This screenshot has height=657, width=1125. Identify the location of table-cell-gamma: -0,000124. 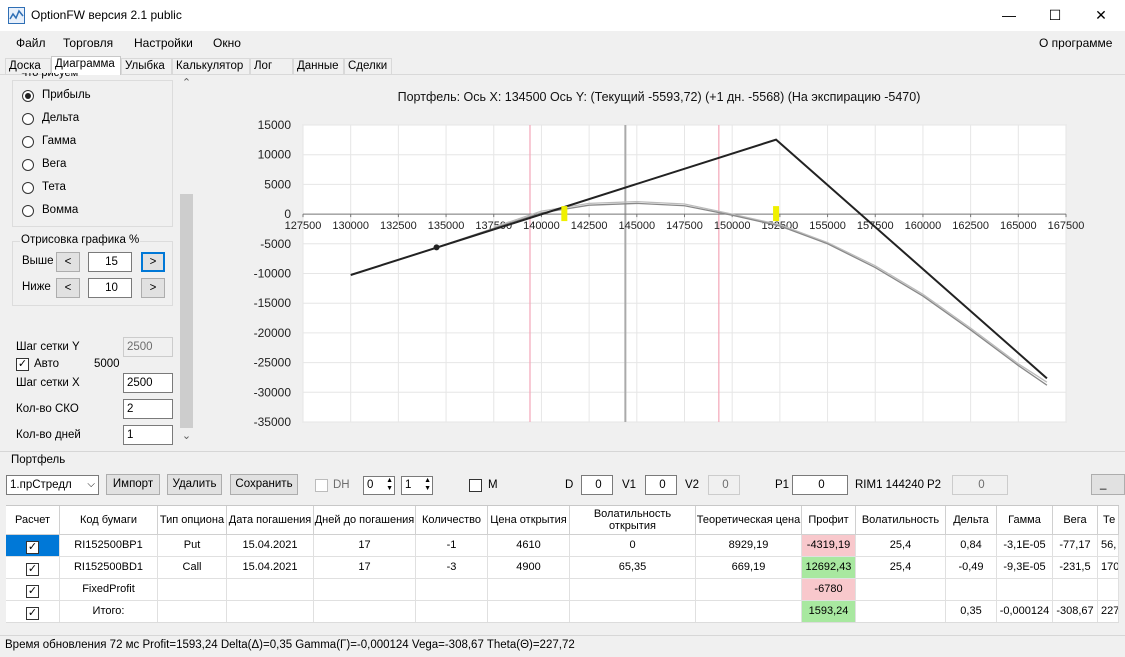
(1025, 612).